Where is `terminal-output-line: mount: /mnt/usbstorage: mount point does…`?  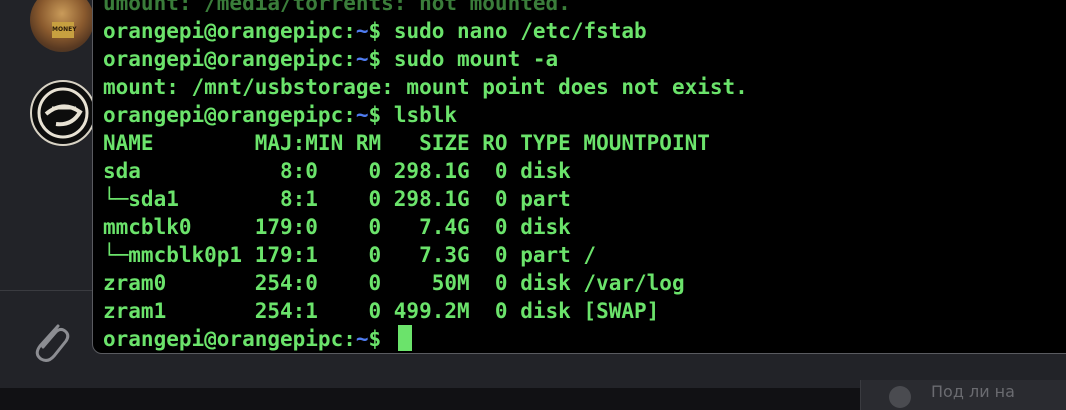
terminal-output-line: mount: /mnt/usbstorage: mount point does… is located at coordinates (425, 87).